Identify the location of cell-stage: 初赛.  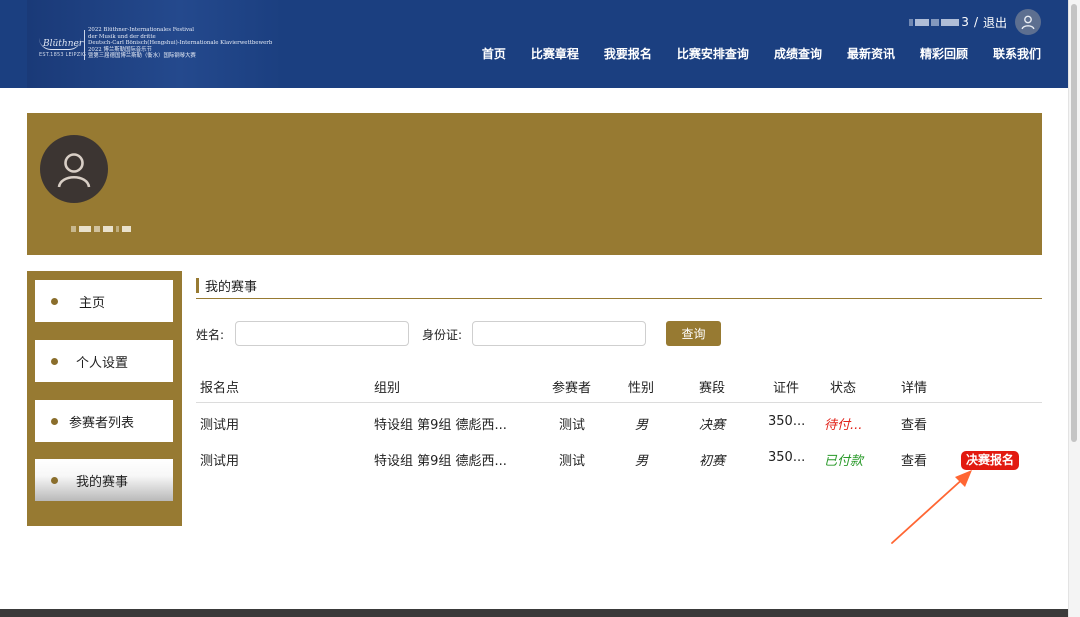
(712, 461).